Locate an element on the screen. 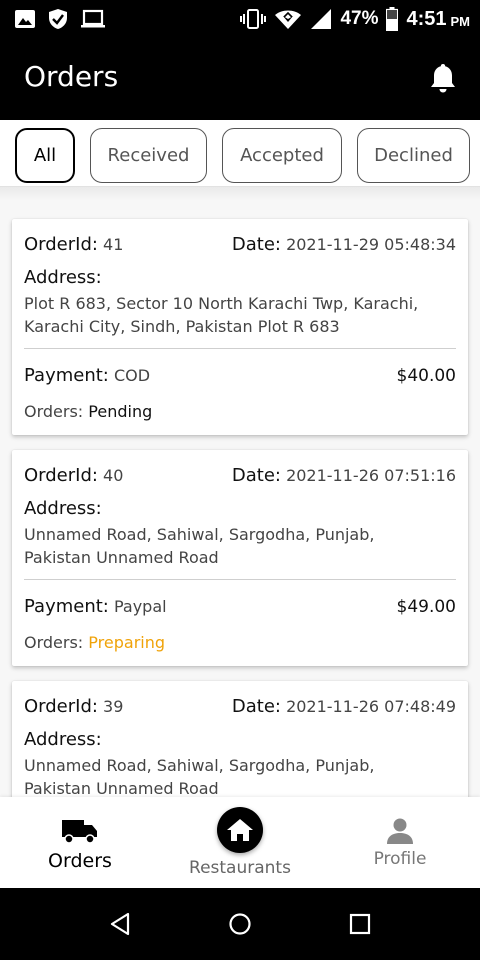 The image size is (480, 960). truck-icon is located at coordinates (79, 832).